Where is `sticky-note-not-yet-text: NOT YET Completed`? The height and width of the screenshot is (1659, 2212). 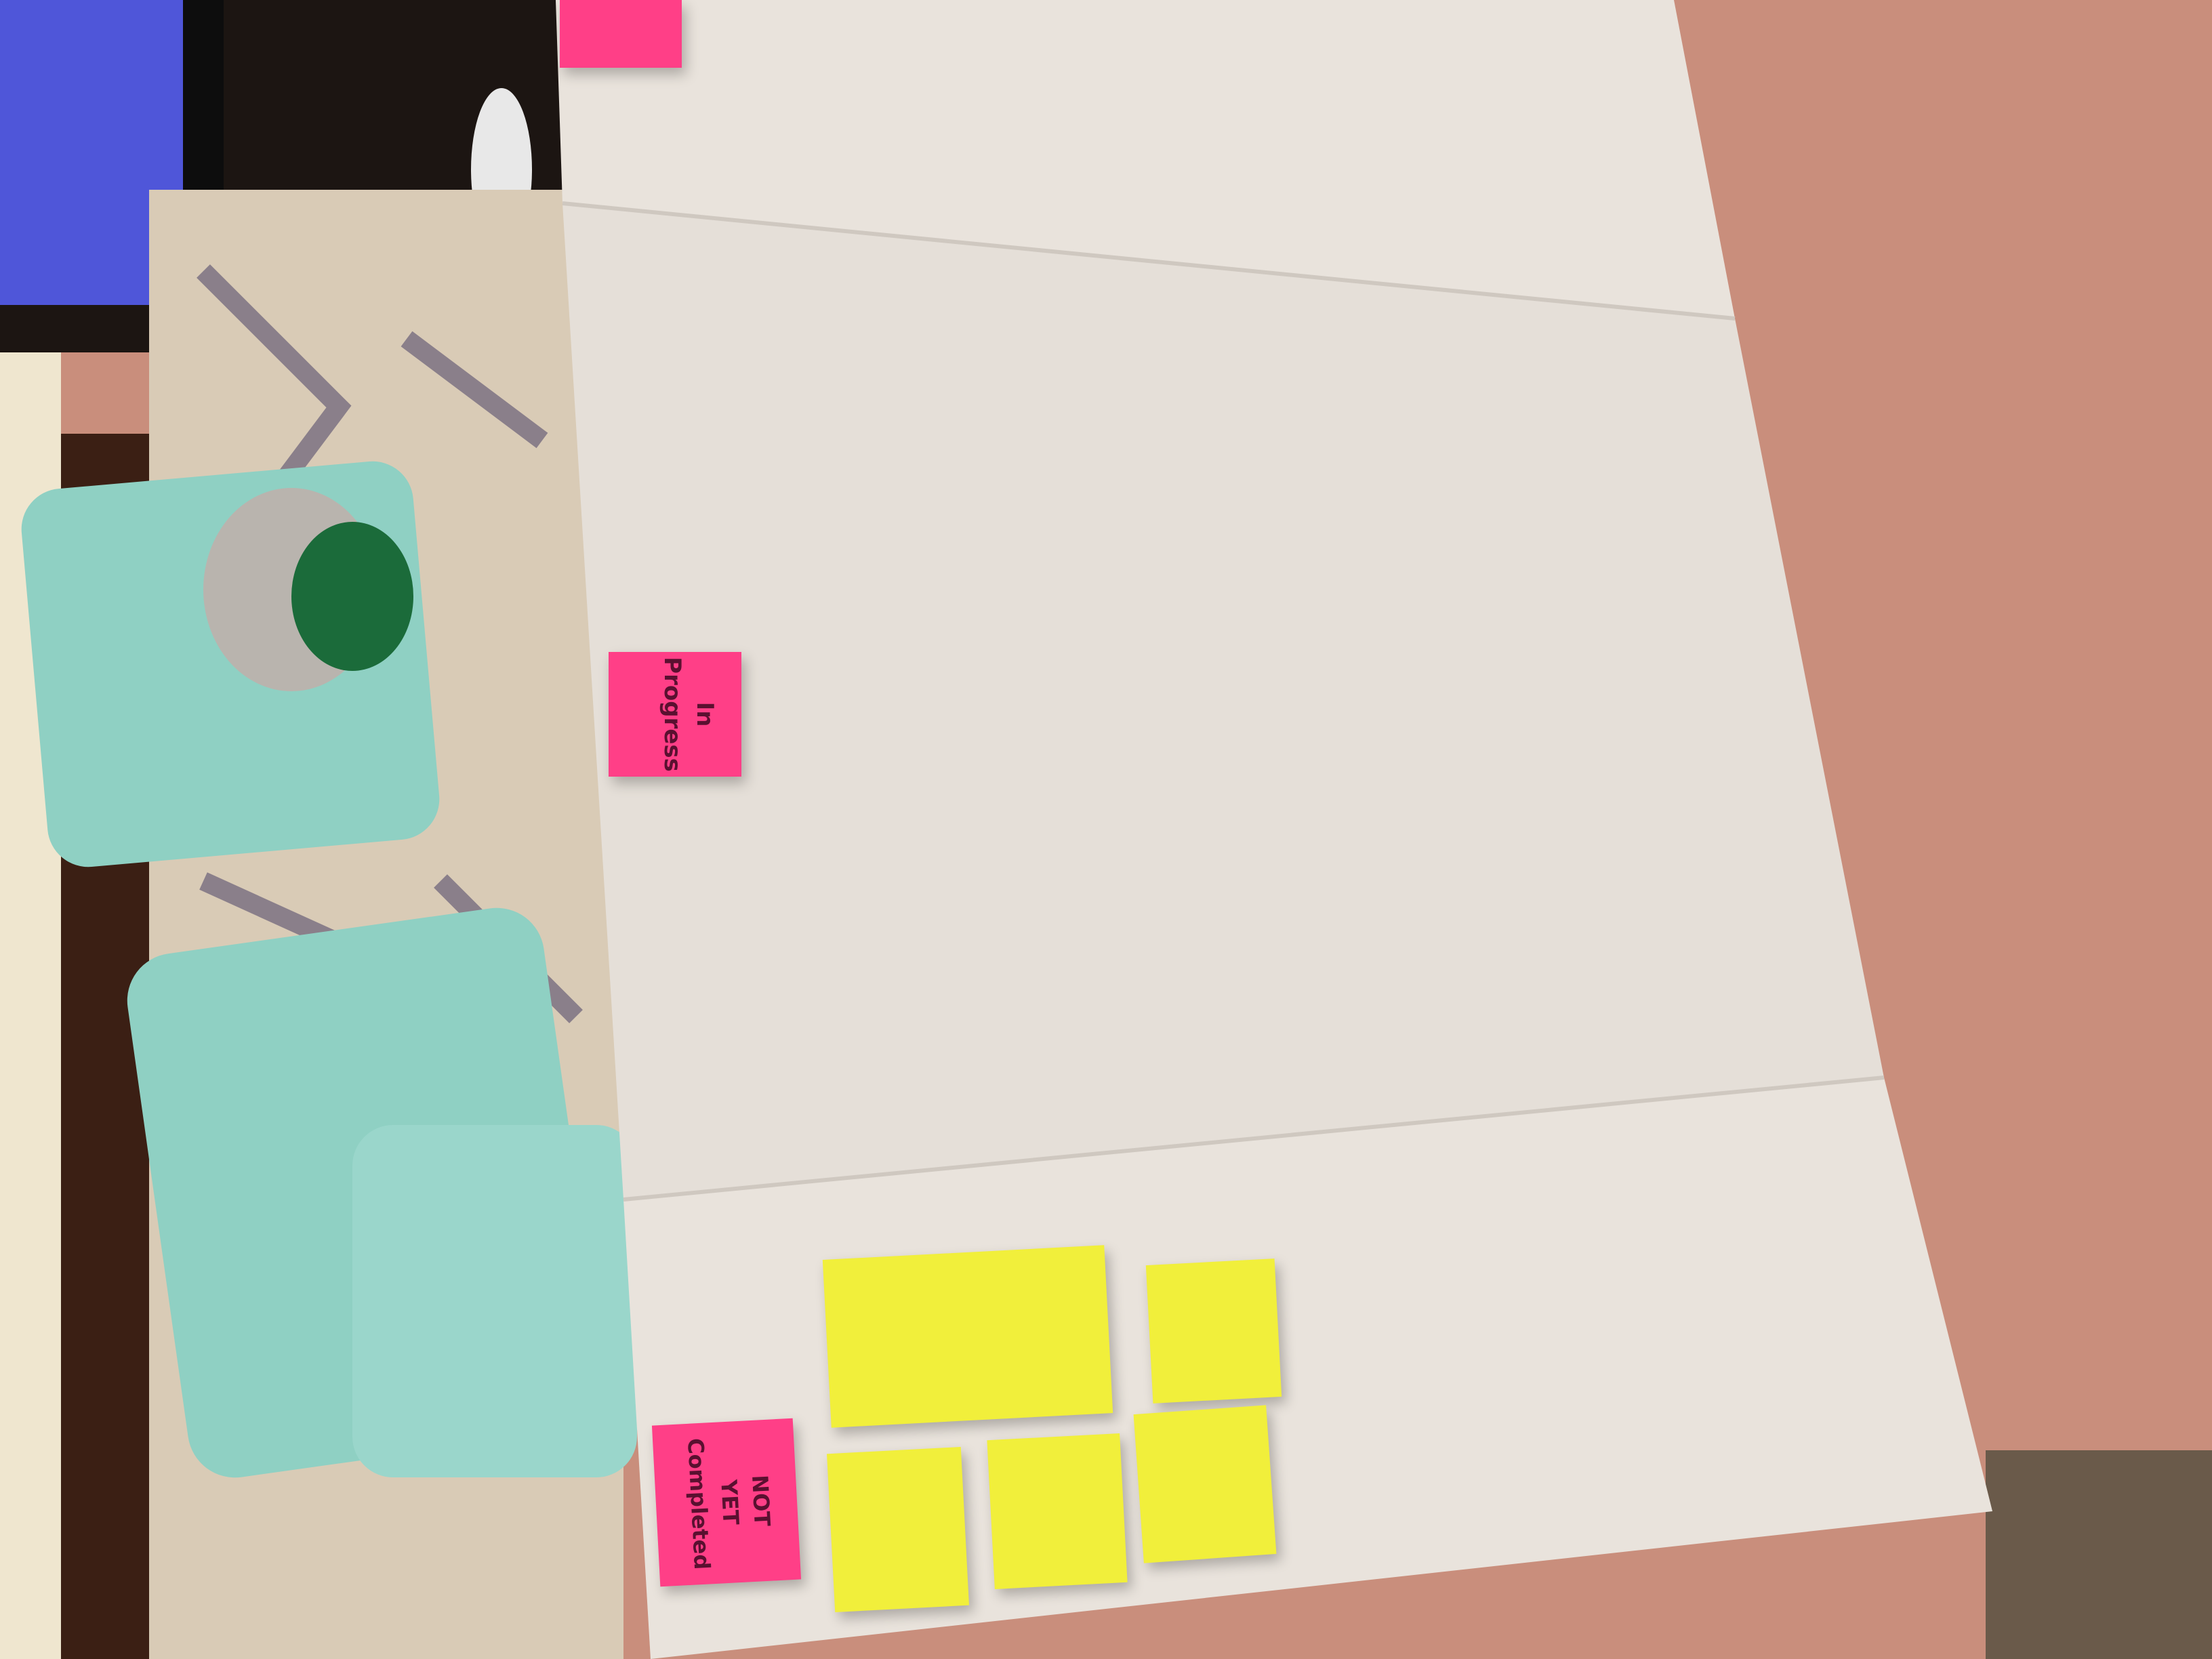 sticky-note-not-yet-text: NOT YET Completed is located at coordinates (729, 1504).